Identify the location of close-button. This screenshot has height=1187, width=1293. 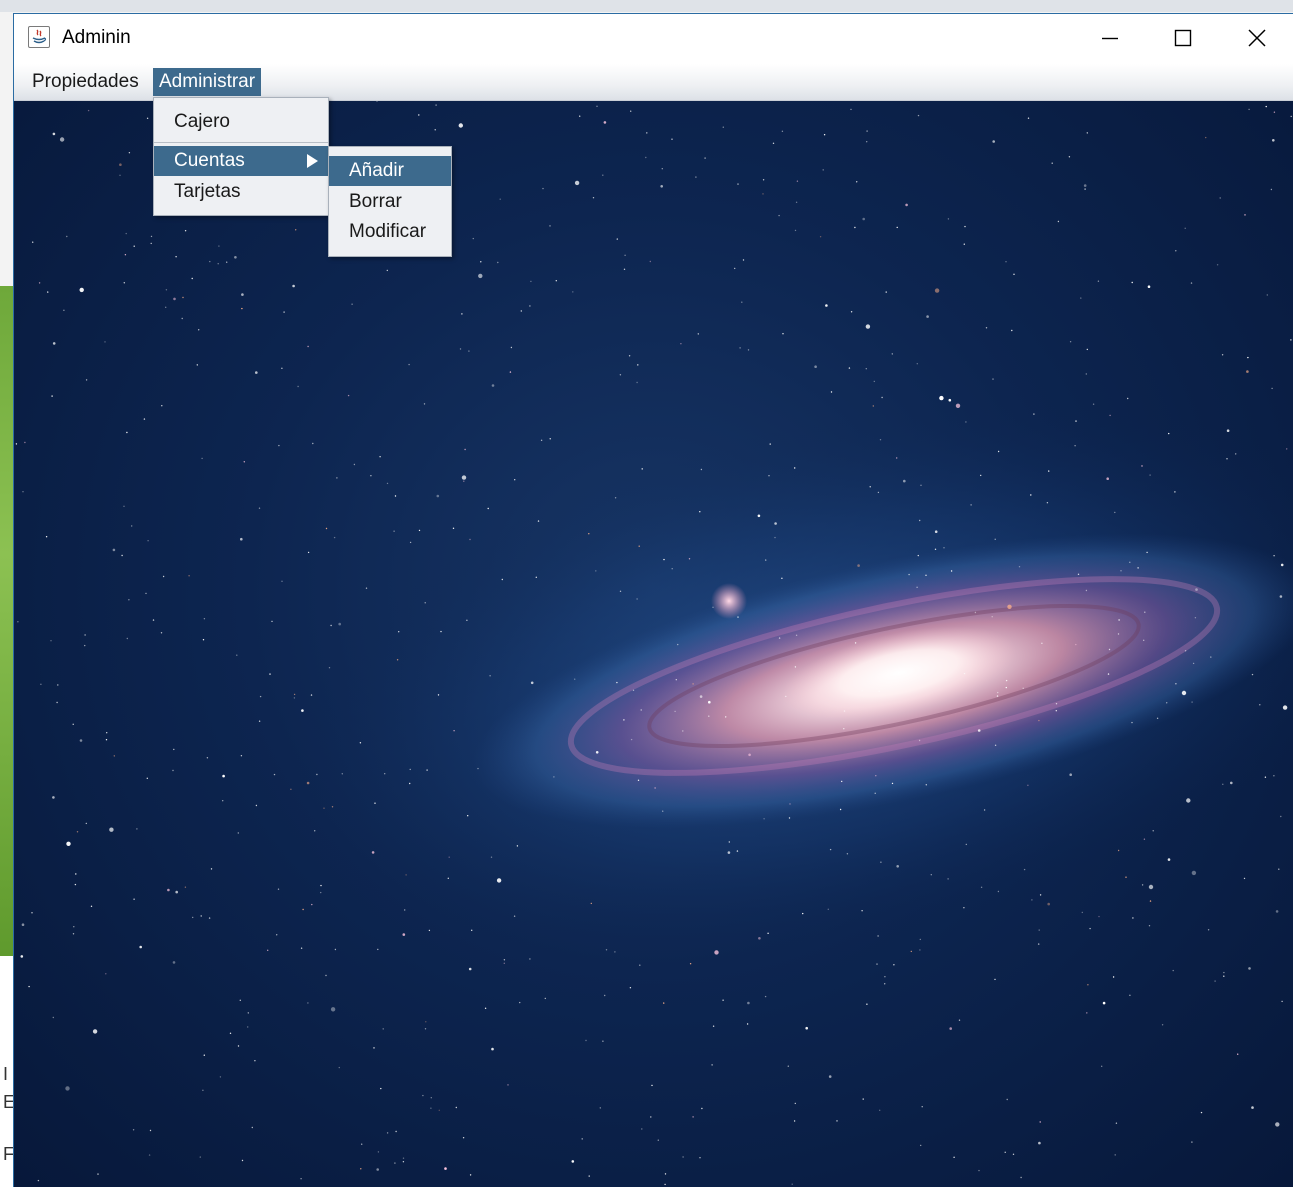
(1257, 38).